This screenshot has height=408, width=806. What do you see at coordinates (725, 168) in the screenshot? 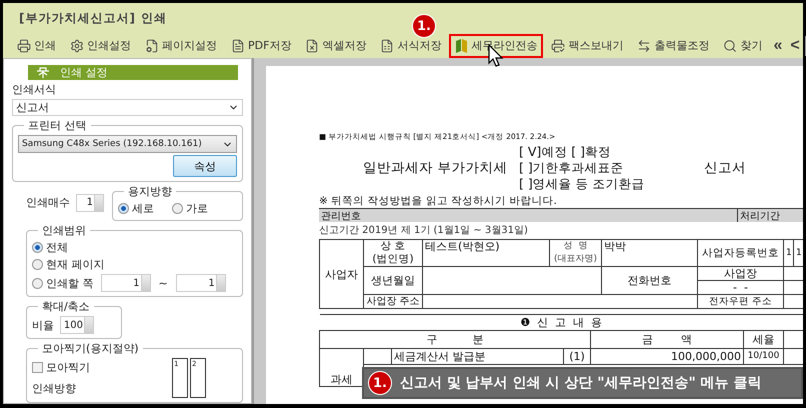
I see `form-title: 신고서` at bounding box center [725, 168].